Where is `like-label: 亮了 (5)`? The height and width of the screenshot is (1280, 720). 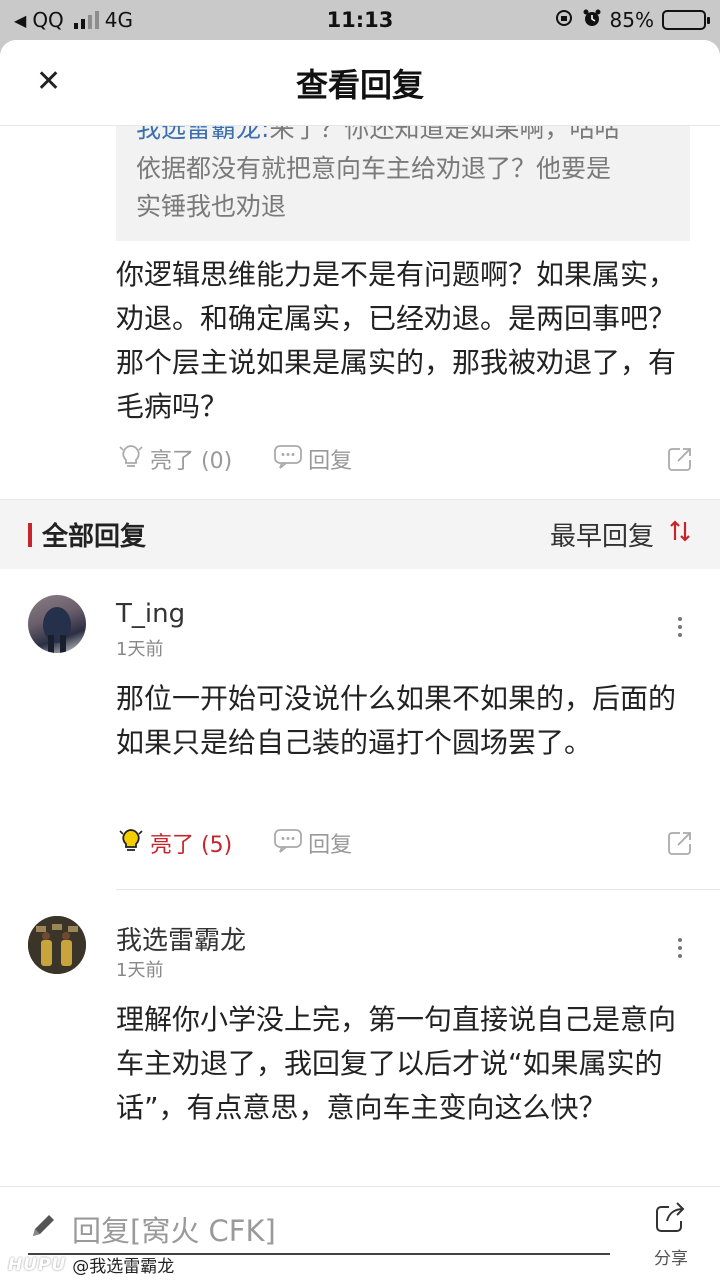
like-label: 亮了 (5) is located at coordinates (191, 845).